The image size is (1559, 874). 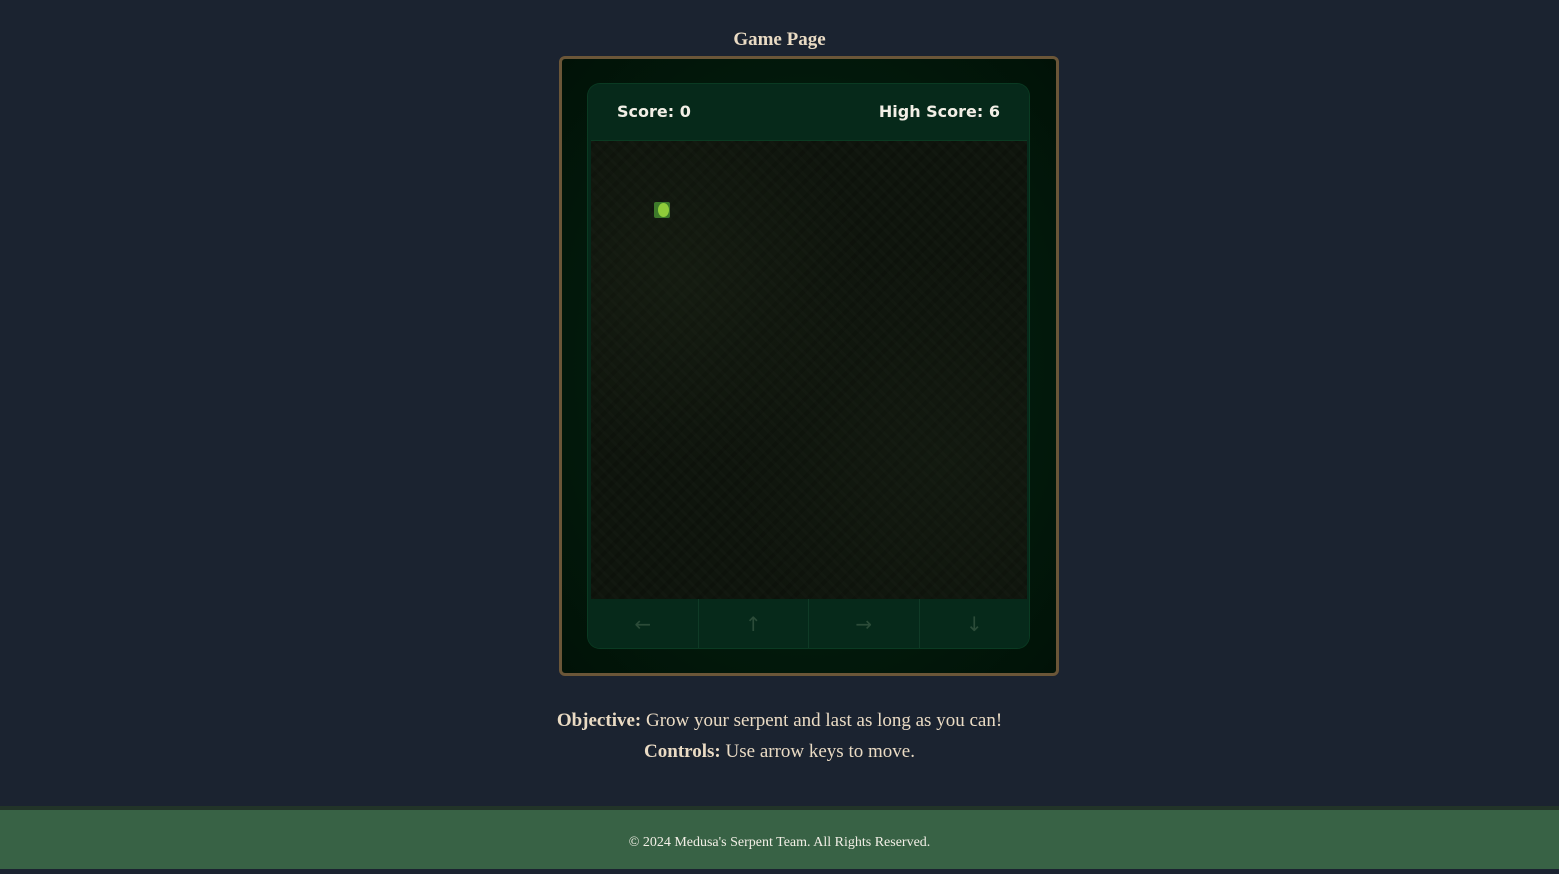 What do you see at coordinates (779, 39) in the screenshot?
I see `page-title: Game Page` at bounding box center [779, 39].